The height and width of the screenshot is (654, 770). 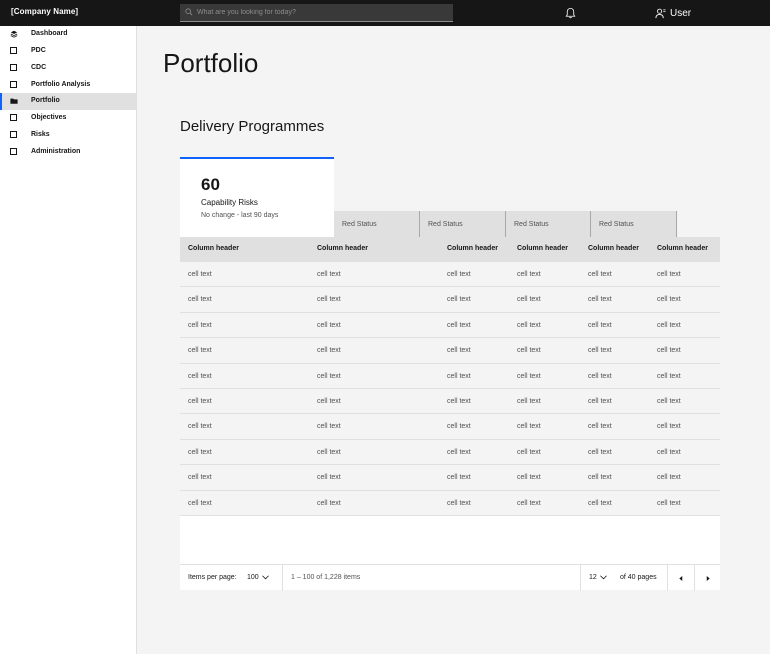 I want to click on search-bar, so click(x=316, y=13).